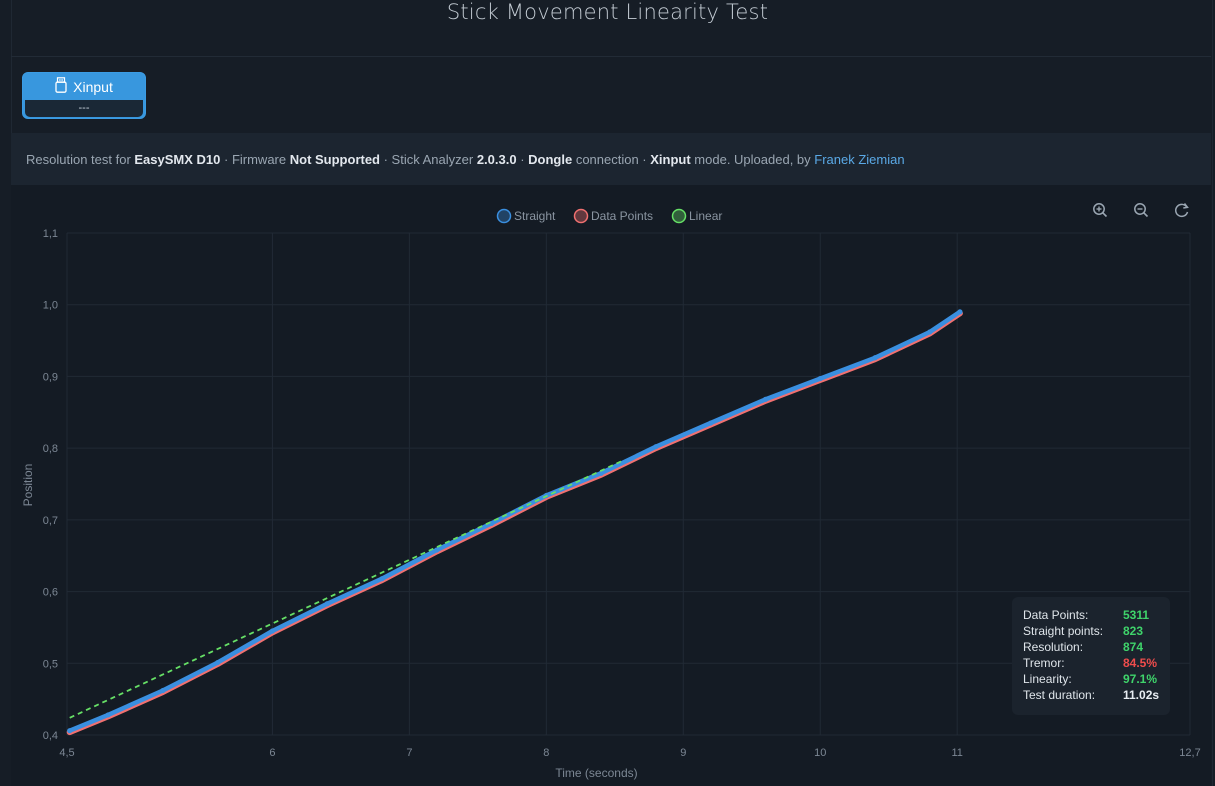 The image size is (1215, 786). What do you see at coordinates (50, 736) in the screenshot?
I see `y-tick-label: 0,4` at bounding box center [50, 736].